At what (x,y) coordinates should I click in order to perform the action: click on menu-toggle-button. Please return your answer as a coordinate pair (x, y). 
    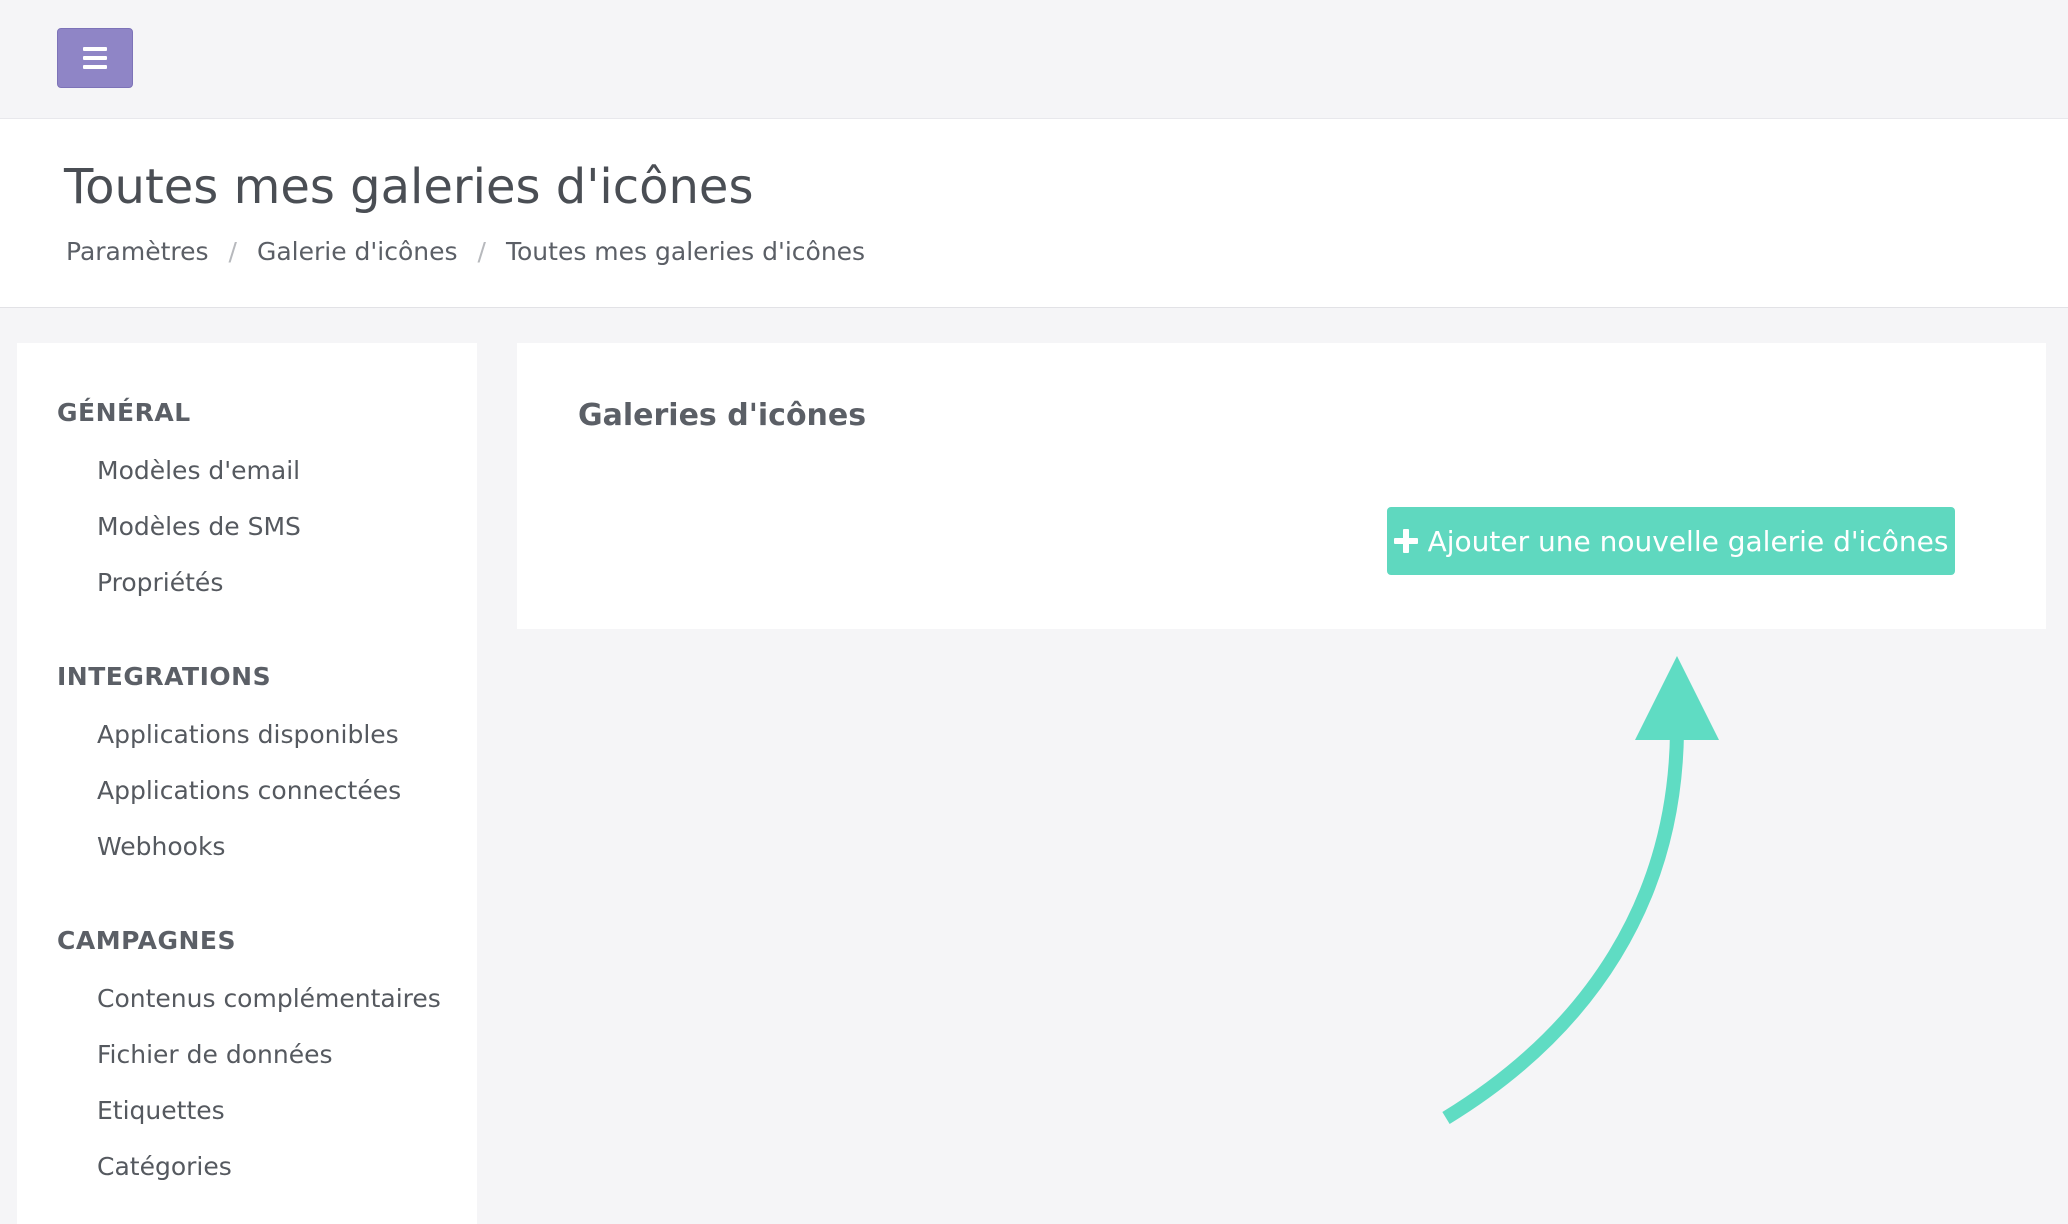
    Looking at the image, I should click on (95, 58).